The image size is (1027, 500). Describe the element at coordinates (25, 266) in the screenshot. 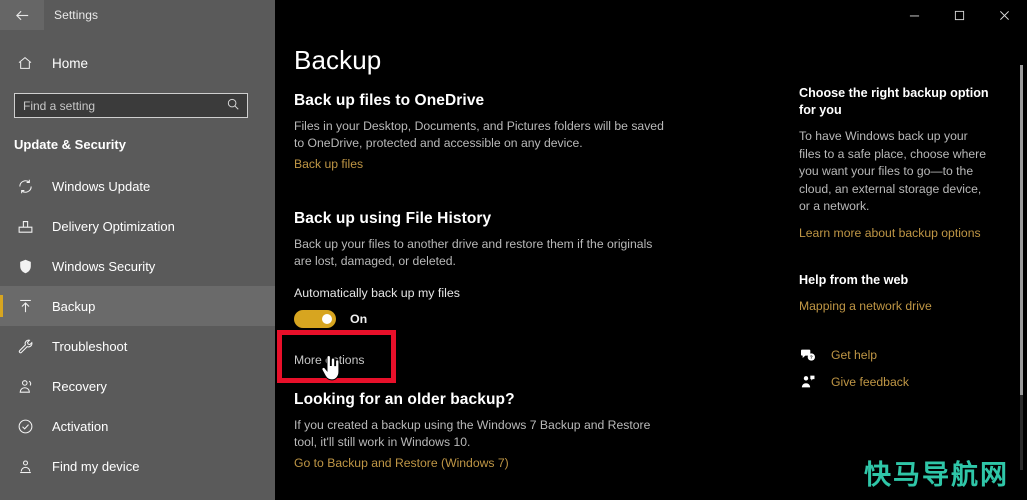

I see `shield-icon` at that location.